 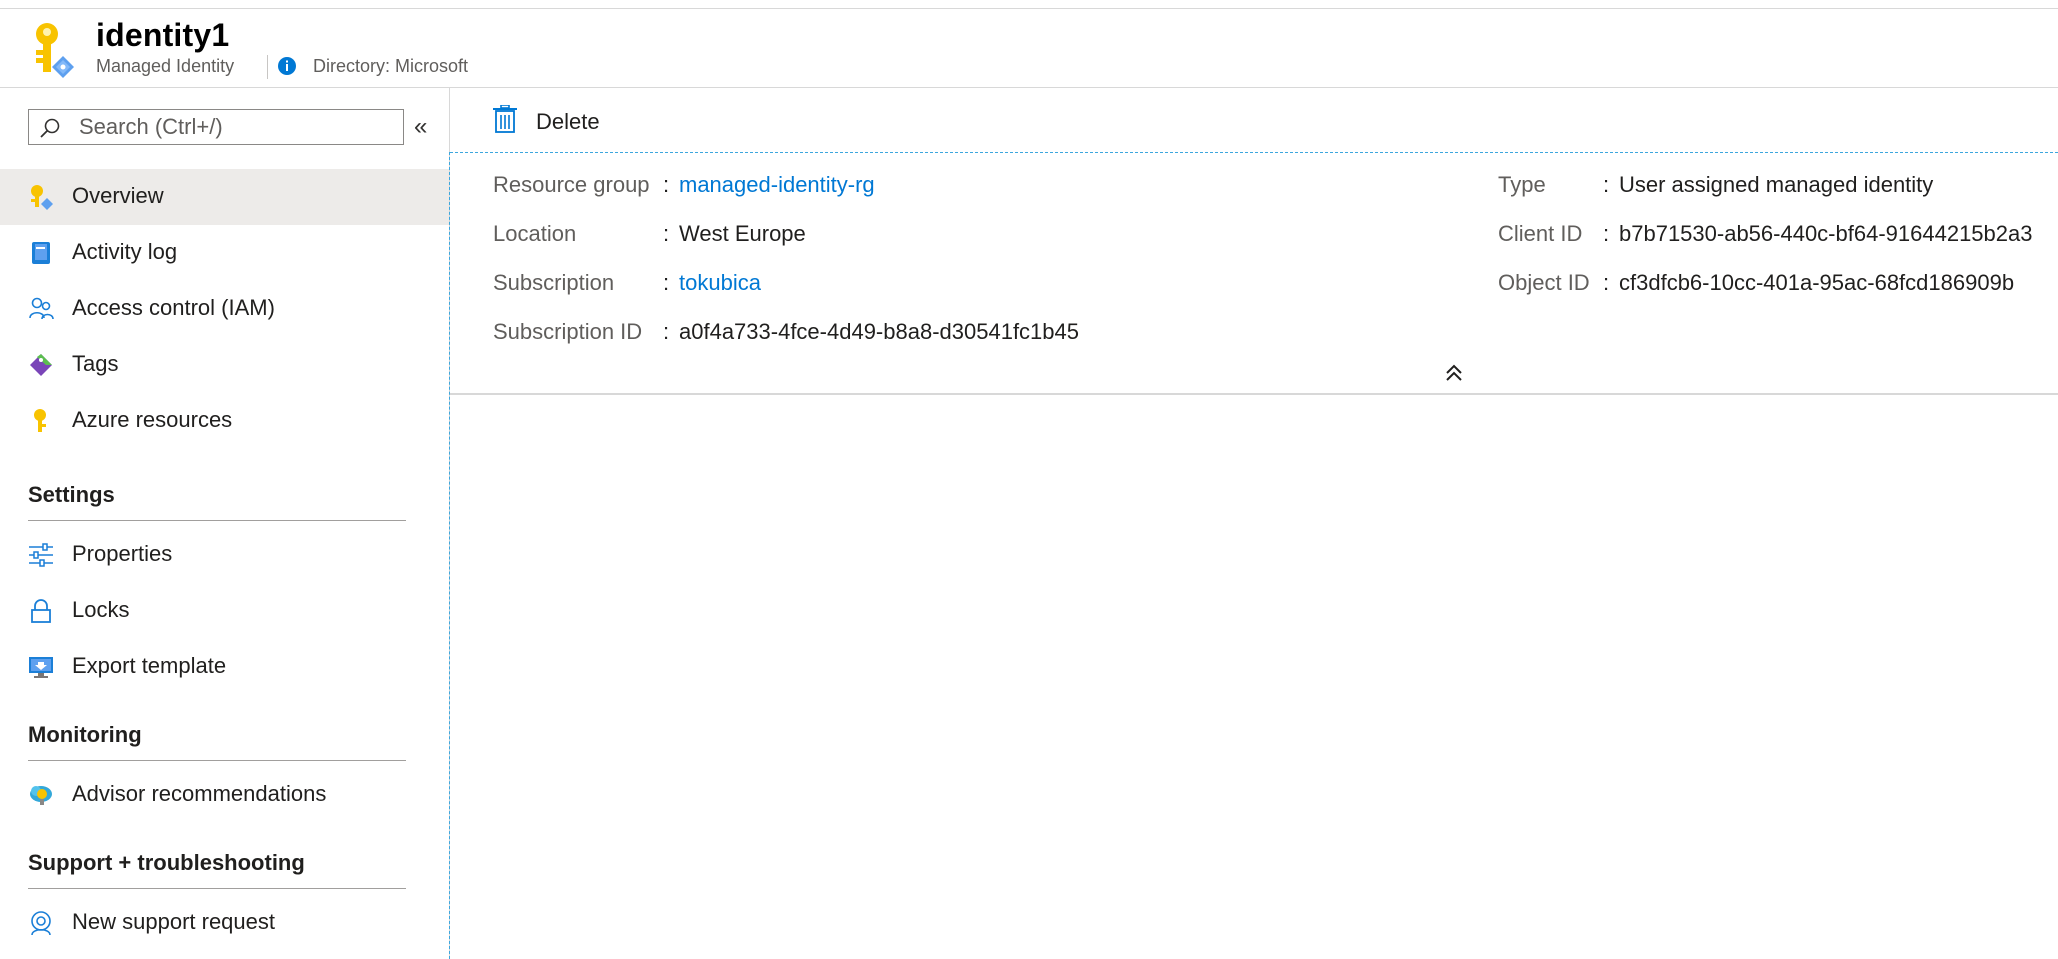 What do you see at coordinates (125, 251) in the screenshot?
I see `sidebar-item-label: Activity log` at bounding box center [125, 251].